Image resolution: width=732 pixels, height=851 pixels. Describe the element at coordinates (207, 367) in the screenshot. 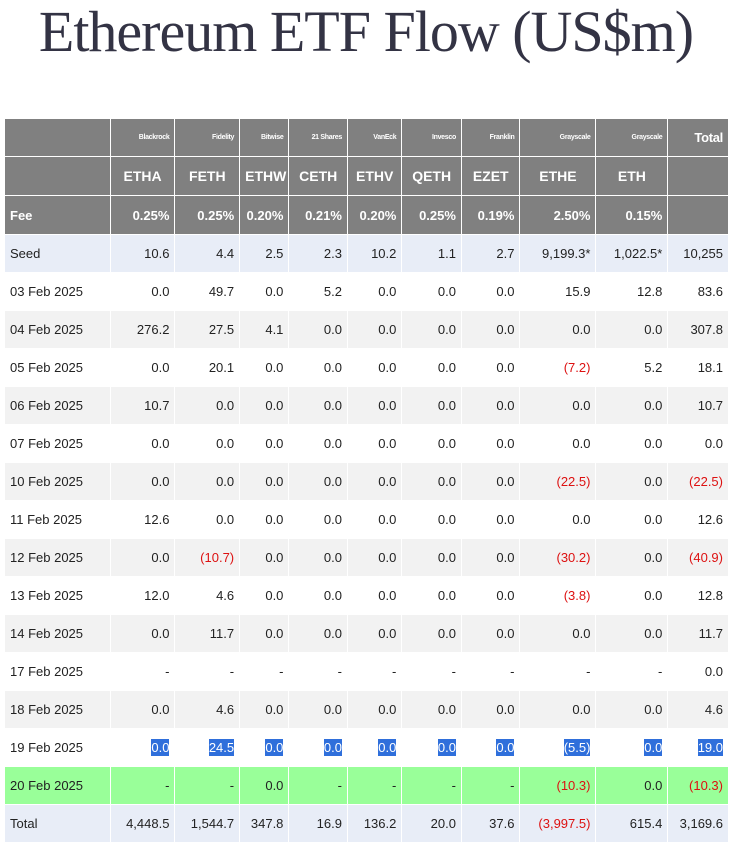

I see `flow-cell: 20.1` at that location.